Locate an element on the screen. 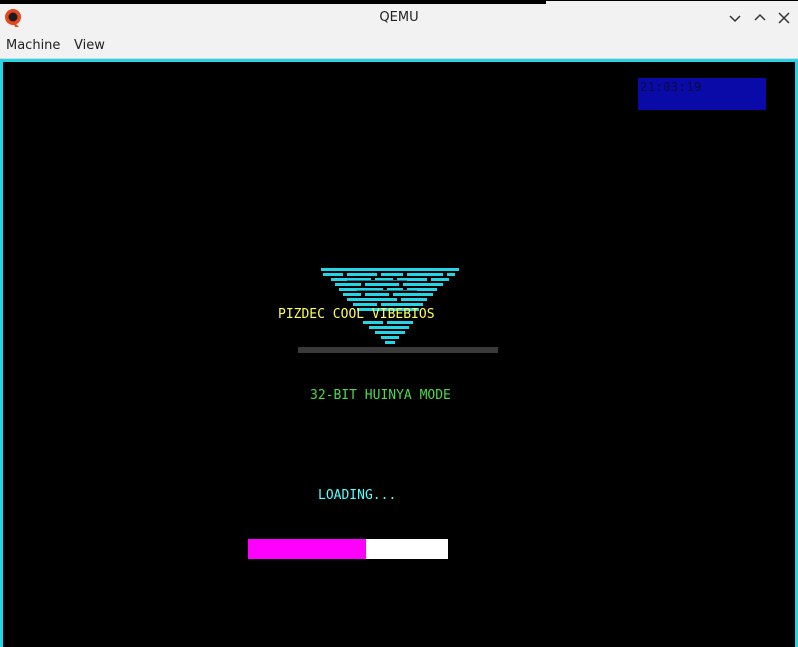  menu-view: View is located at coordinates (89, 45).